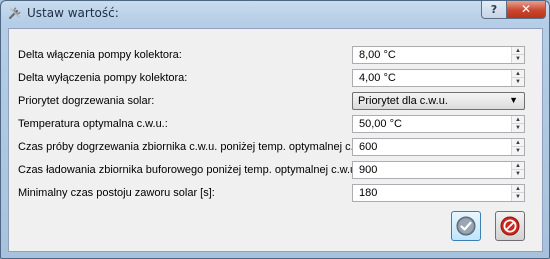 Image resolution: width=550 pixels, height=259 pixels. Describe the element at coordinates (93, 124) in the screenshot. I see `setting-label: Temperatura optymalna c.w.u.:` at that location.